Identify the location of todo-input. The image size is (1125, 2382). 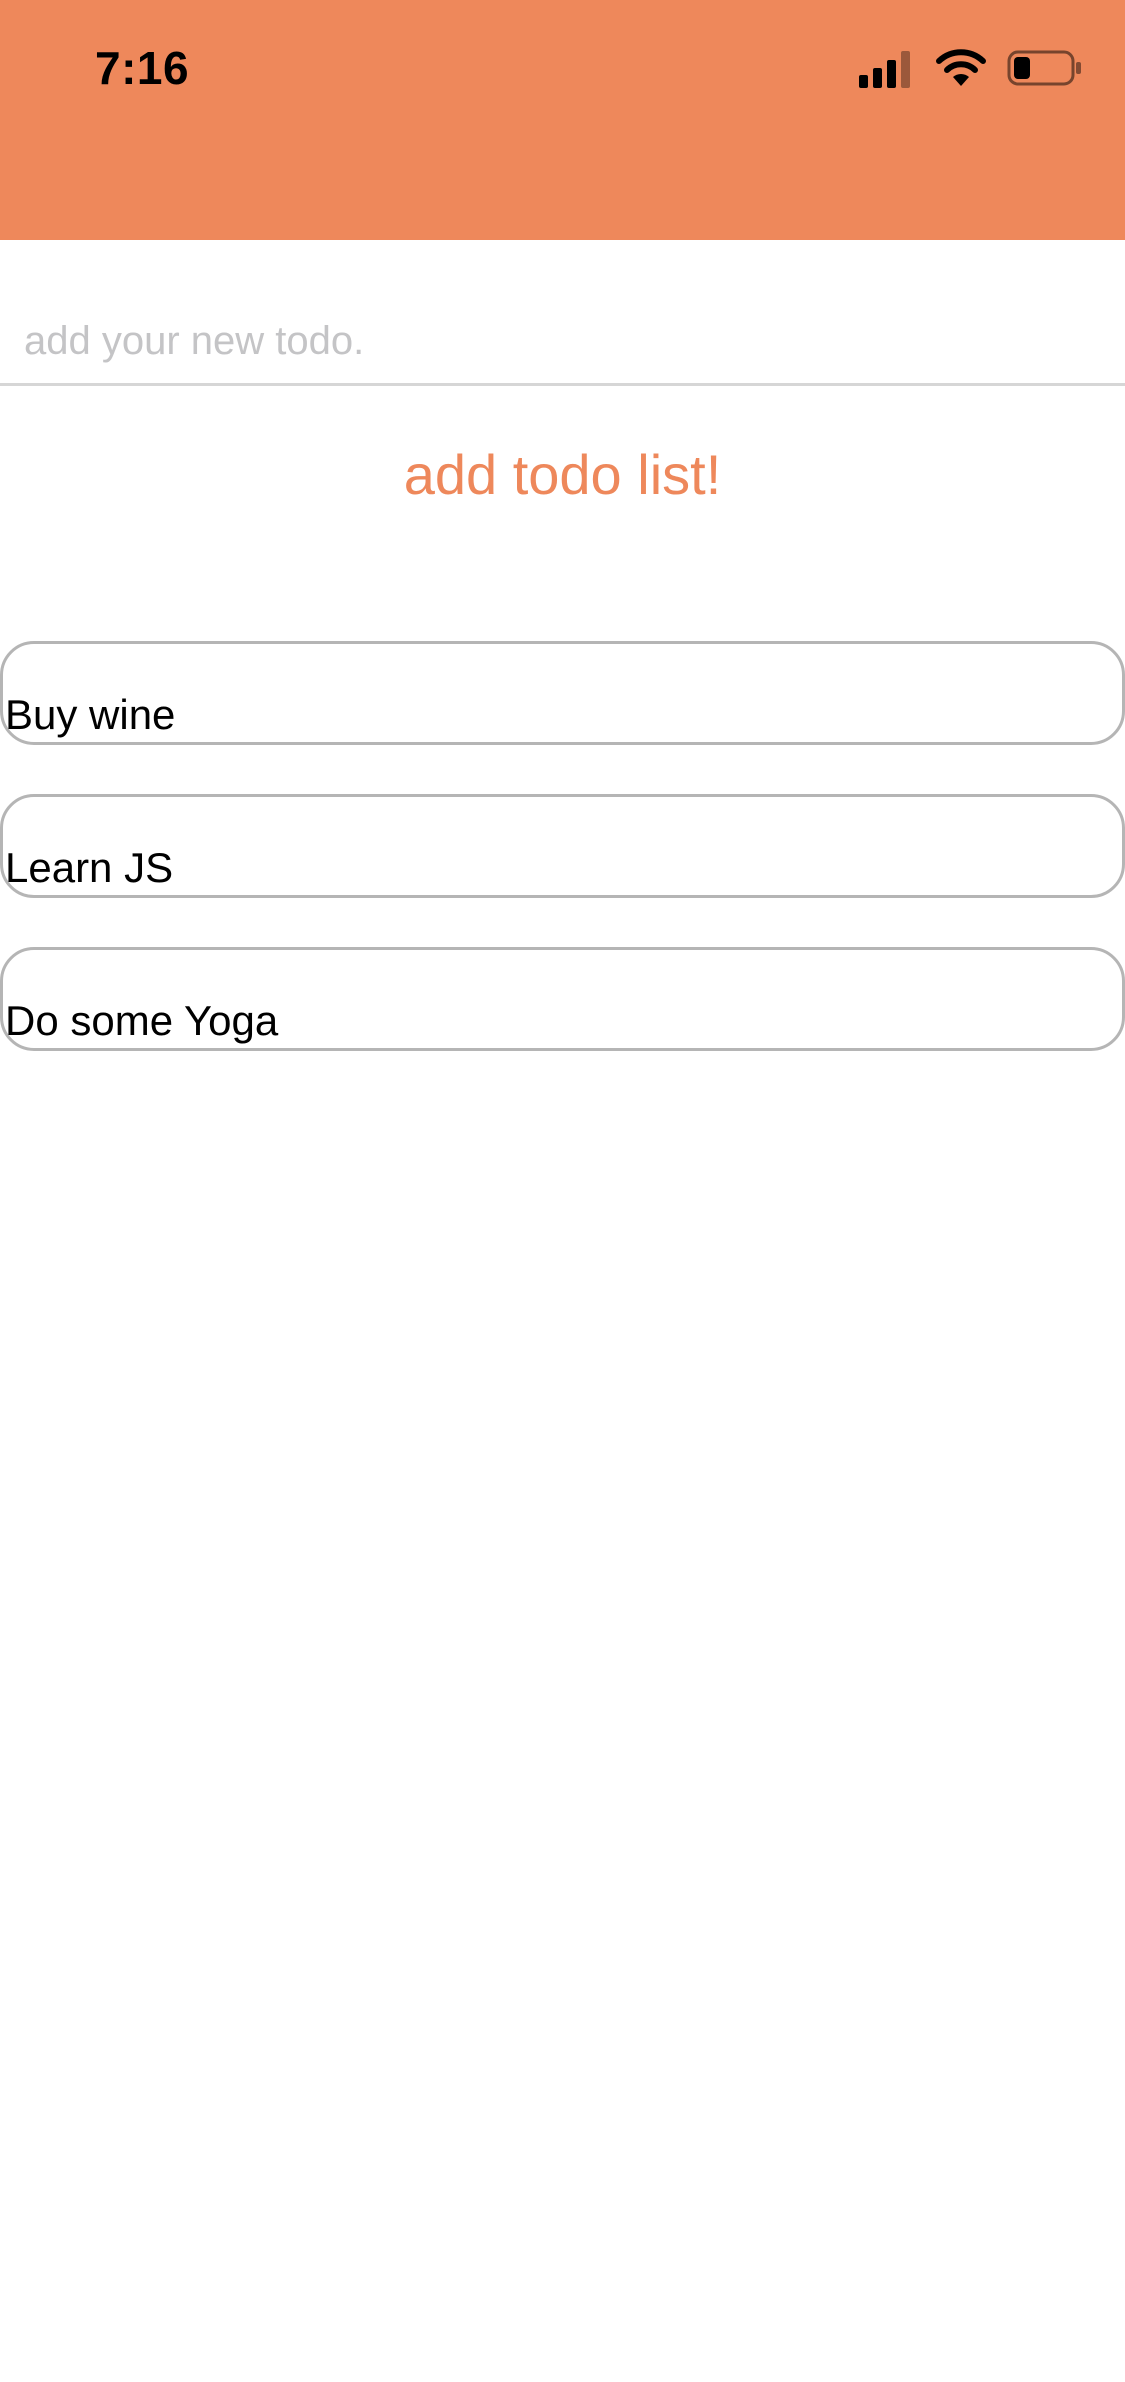
(562, 343).